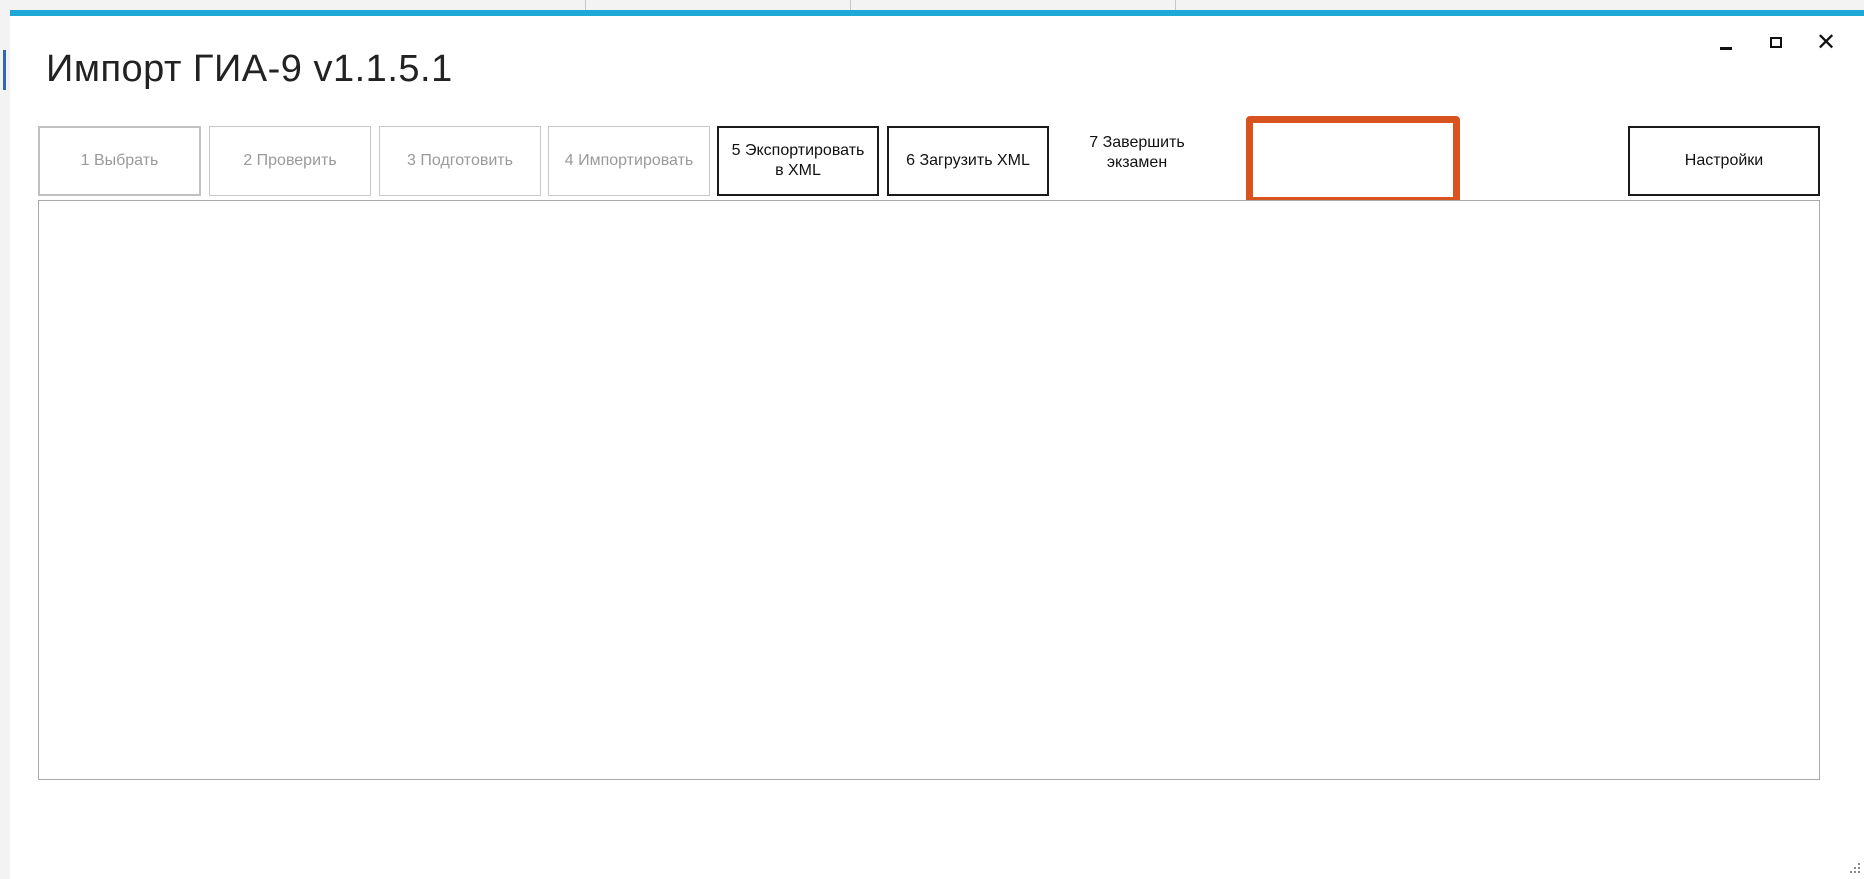 This screenshot has width=1864, height=879. Describe the element at coordinates (5, 444) in the screenshot. I see `background-window-edge` at that location.